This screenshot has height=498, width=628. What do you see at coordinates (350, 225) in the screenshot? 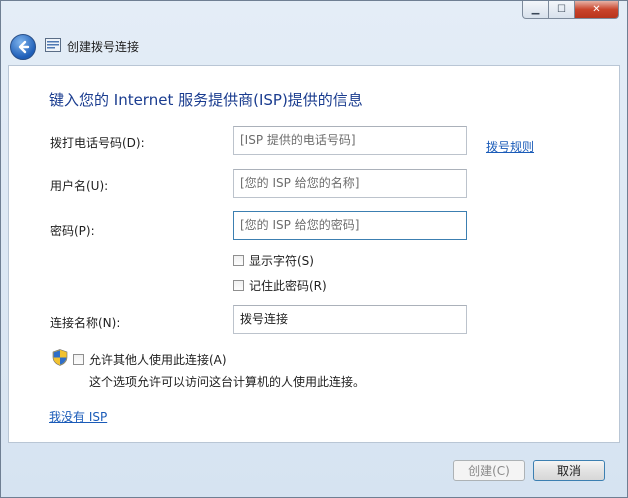
I see `password-input: [您的 ISP 给您的密码]` at bounding box center [350, 225].